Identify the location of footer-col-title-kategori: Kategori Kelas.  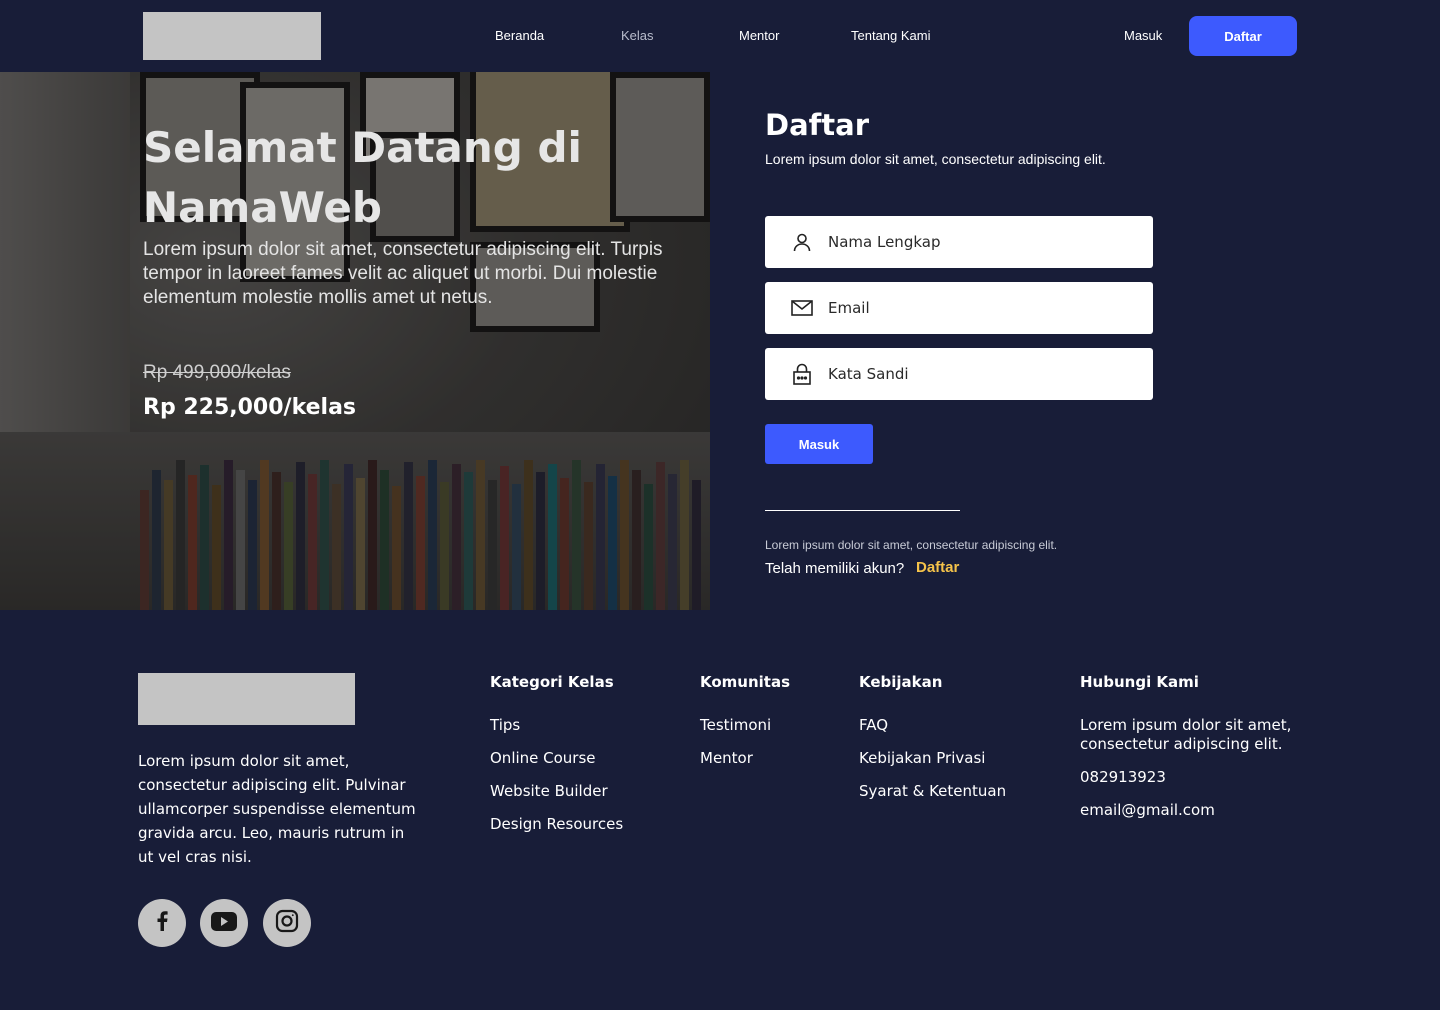
(552, 682).